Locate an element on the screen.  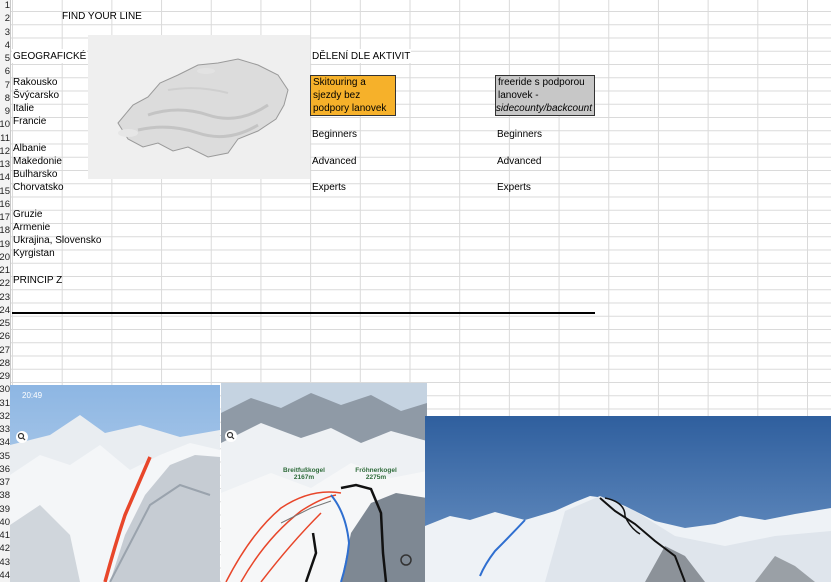
row-number: 9 is located at coordinates (5, 111).